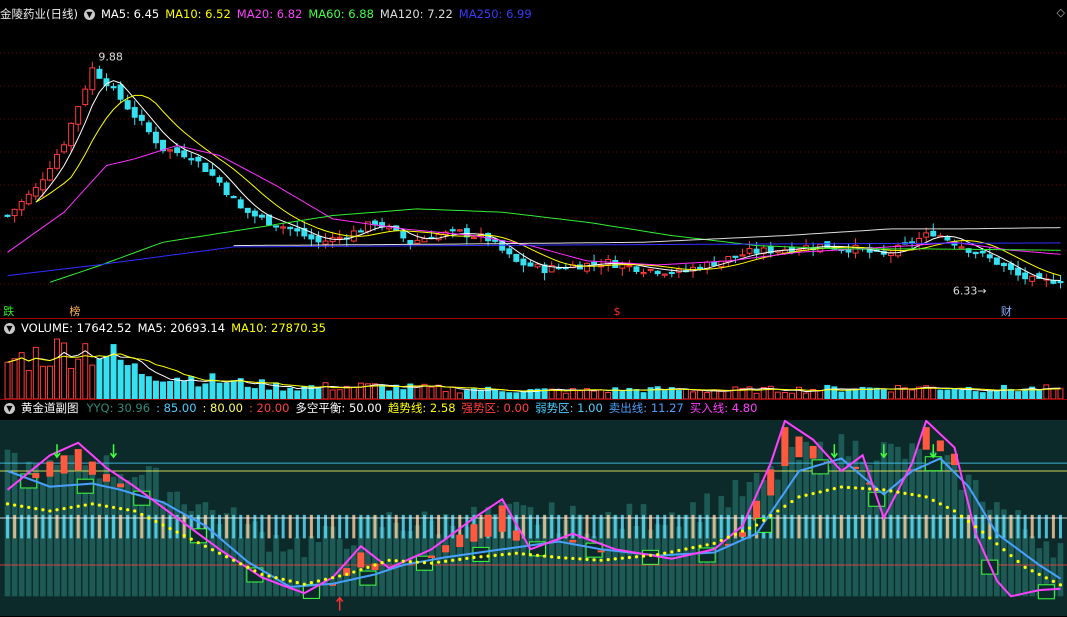 The image size is (1067, 617). Describe the element at coordinates (1006, 310) in the screenshot. I see `event-marker-3: 财` at that location.